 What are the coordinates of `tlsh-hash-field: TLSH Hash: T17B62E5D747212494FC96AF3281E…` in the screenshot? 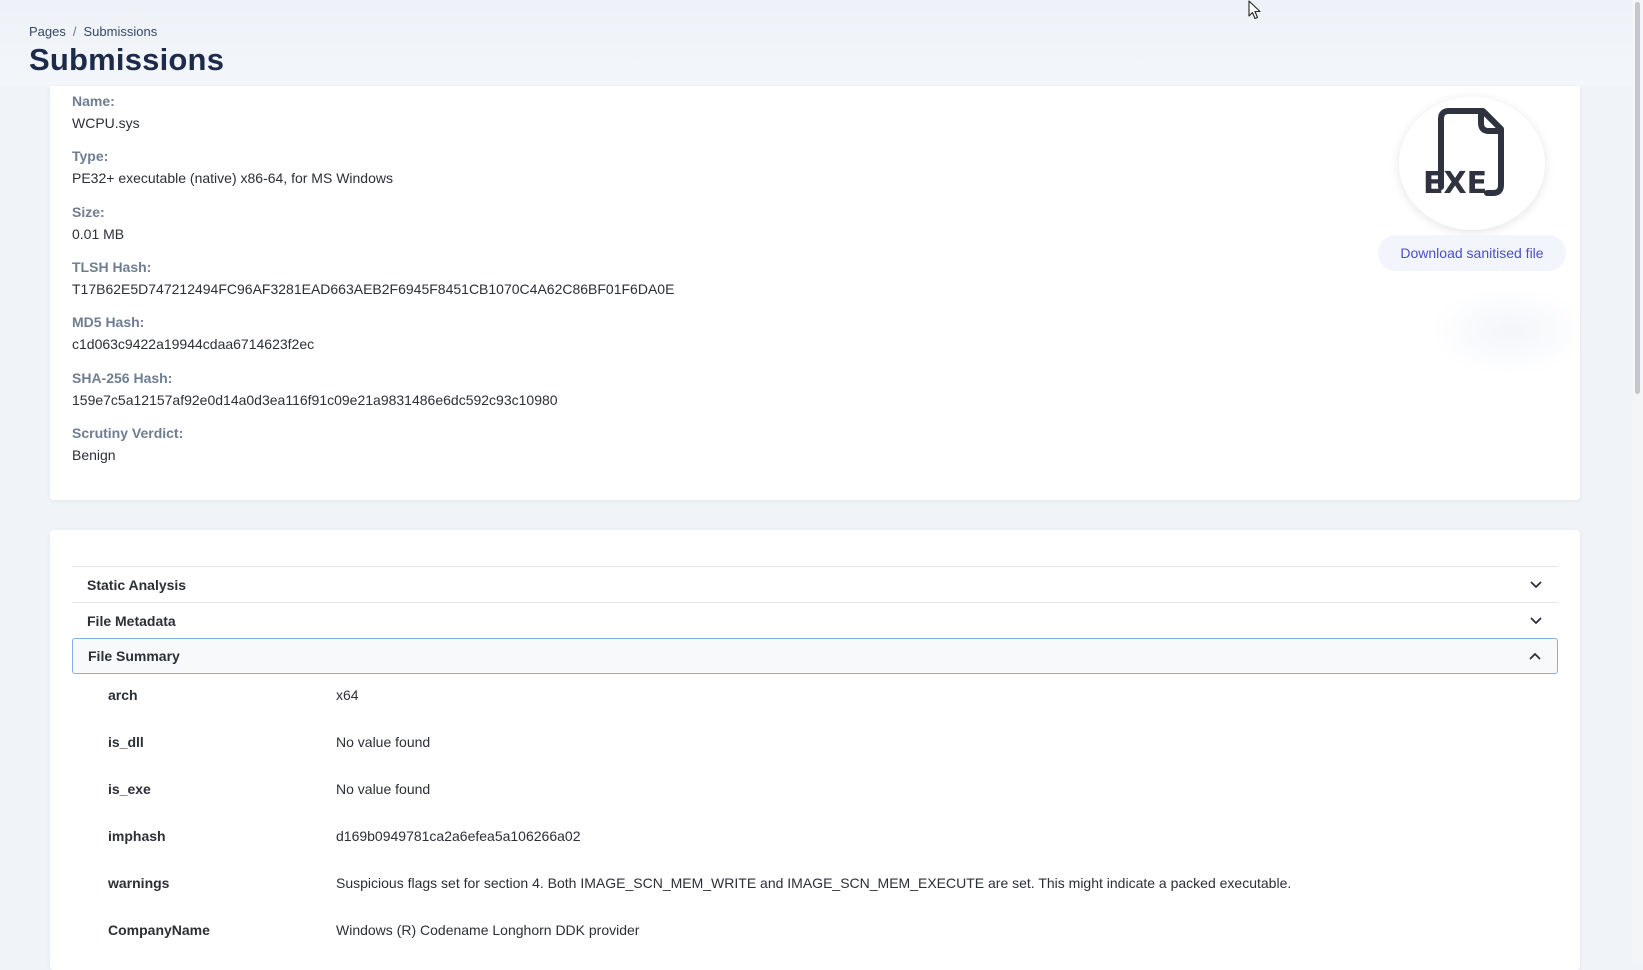 It's located at (373, 278).